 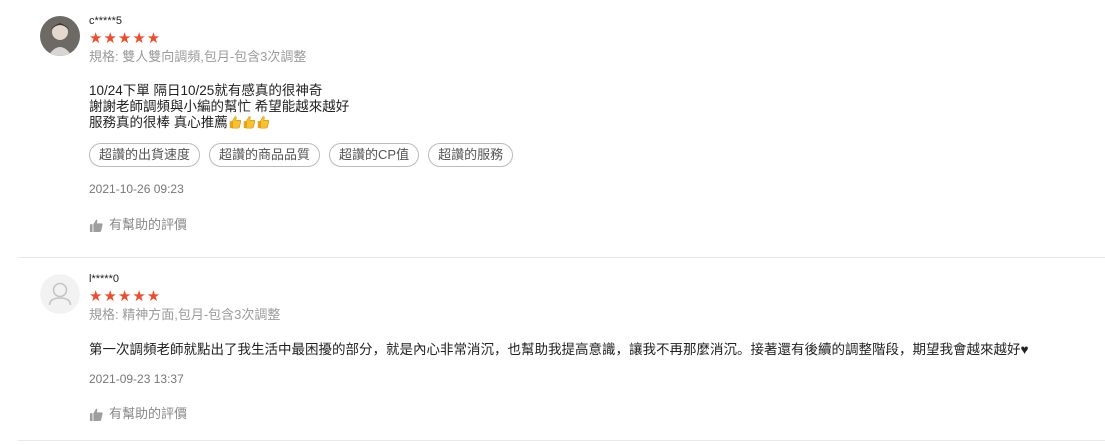 I want to click on review-line: 10/24下單 隔日10/25就有感真的很神奇, so click(x=206, y=90).